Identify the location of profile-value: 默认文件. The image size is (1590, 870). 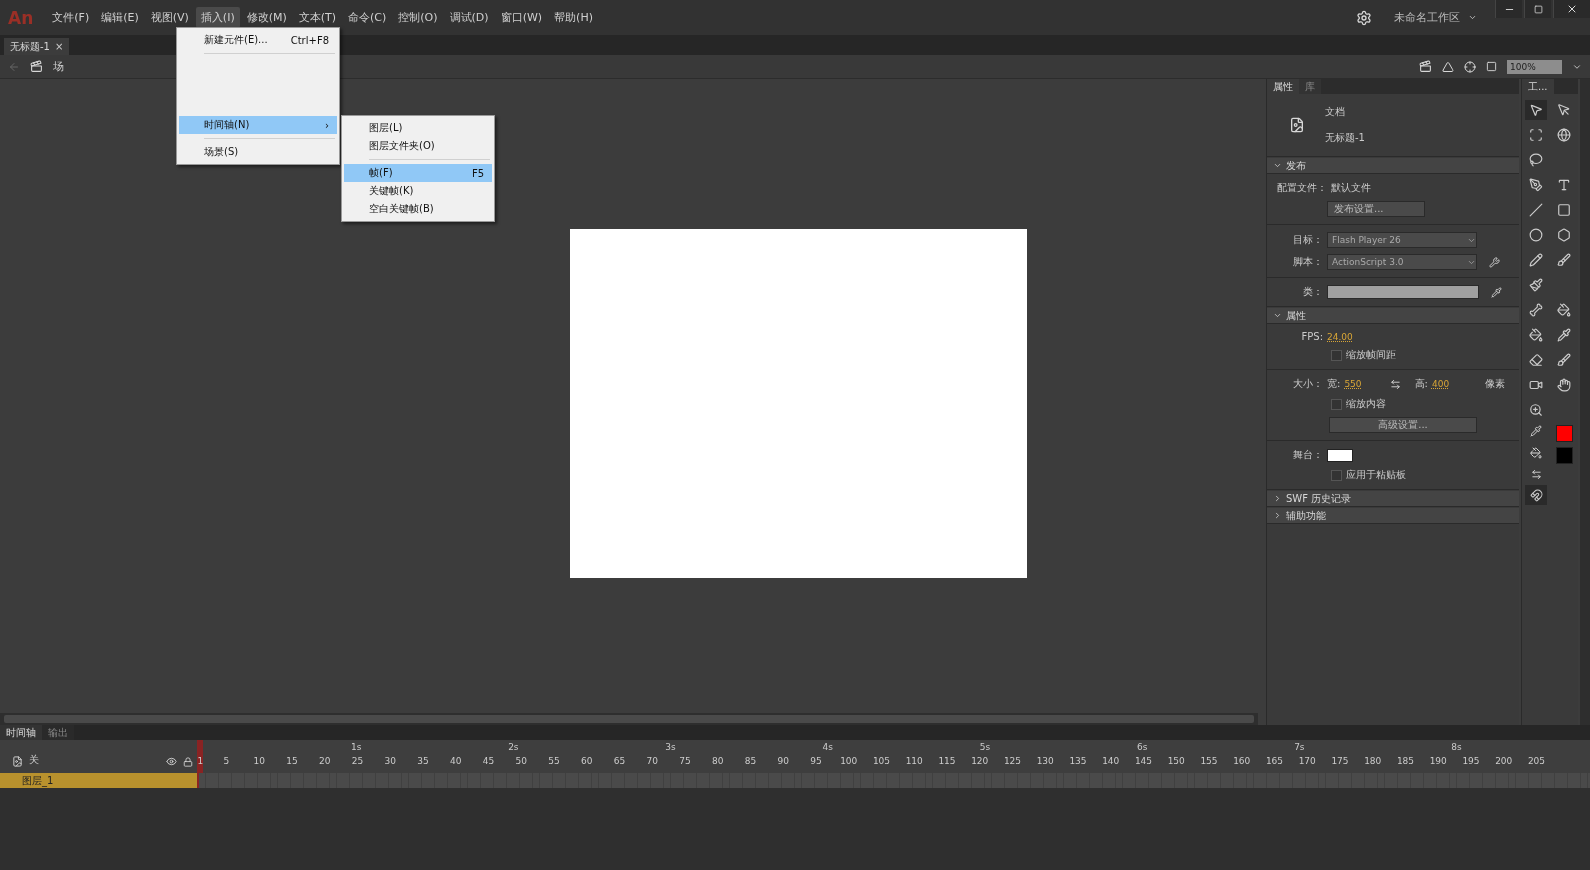
(1351, 188).